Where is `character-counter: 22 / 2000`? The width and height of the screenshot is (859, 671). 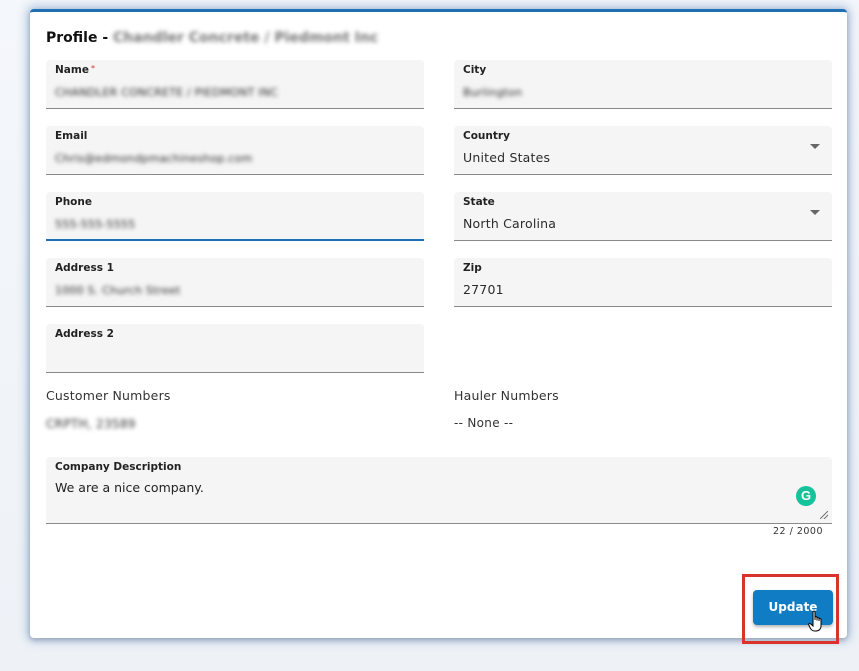
character-counter: 22 / 2000 is located at coordinates (798, 531).